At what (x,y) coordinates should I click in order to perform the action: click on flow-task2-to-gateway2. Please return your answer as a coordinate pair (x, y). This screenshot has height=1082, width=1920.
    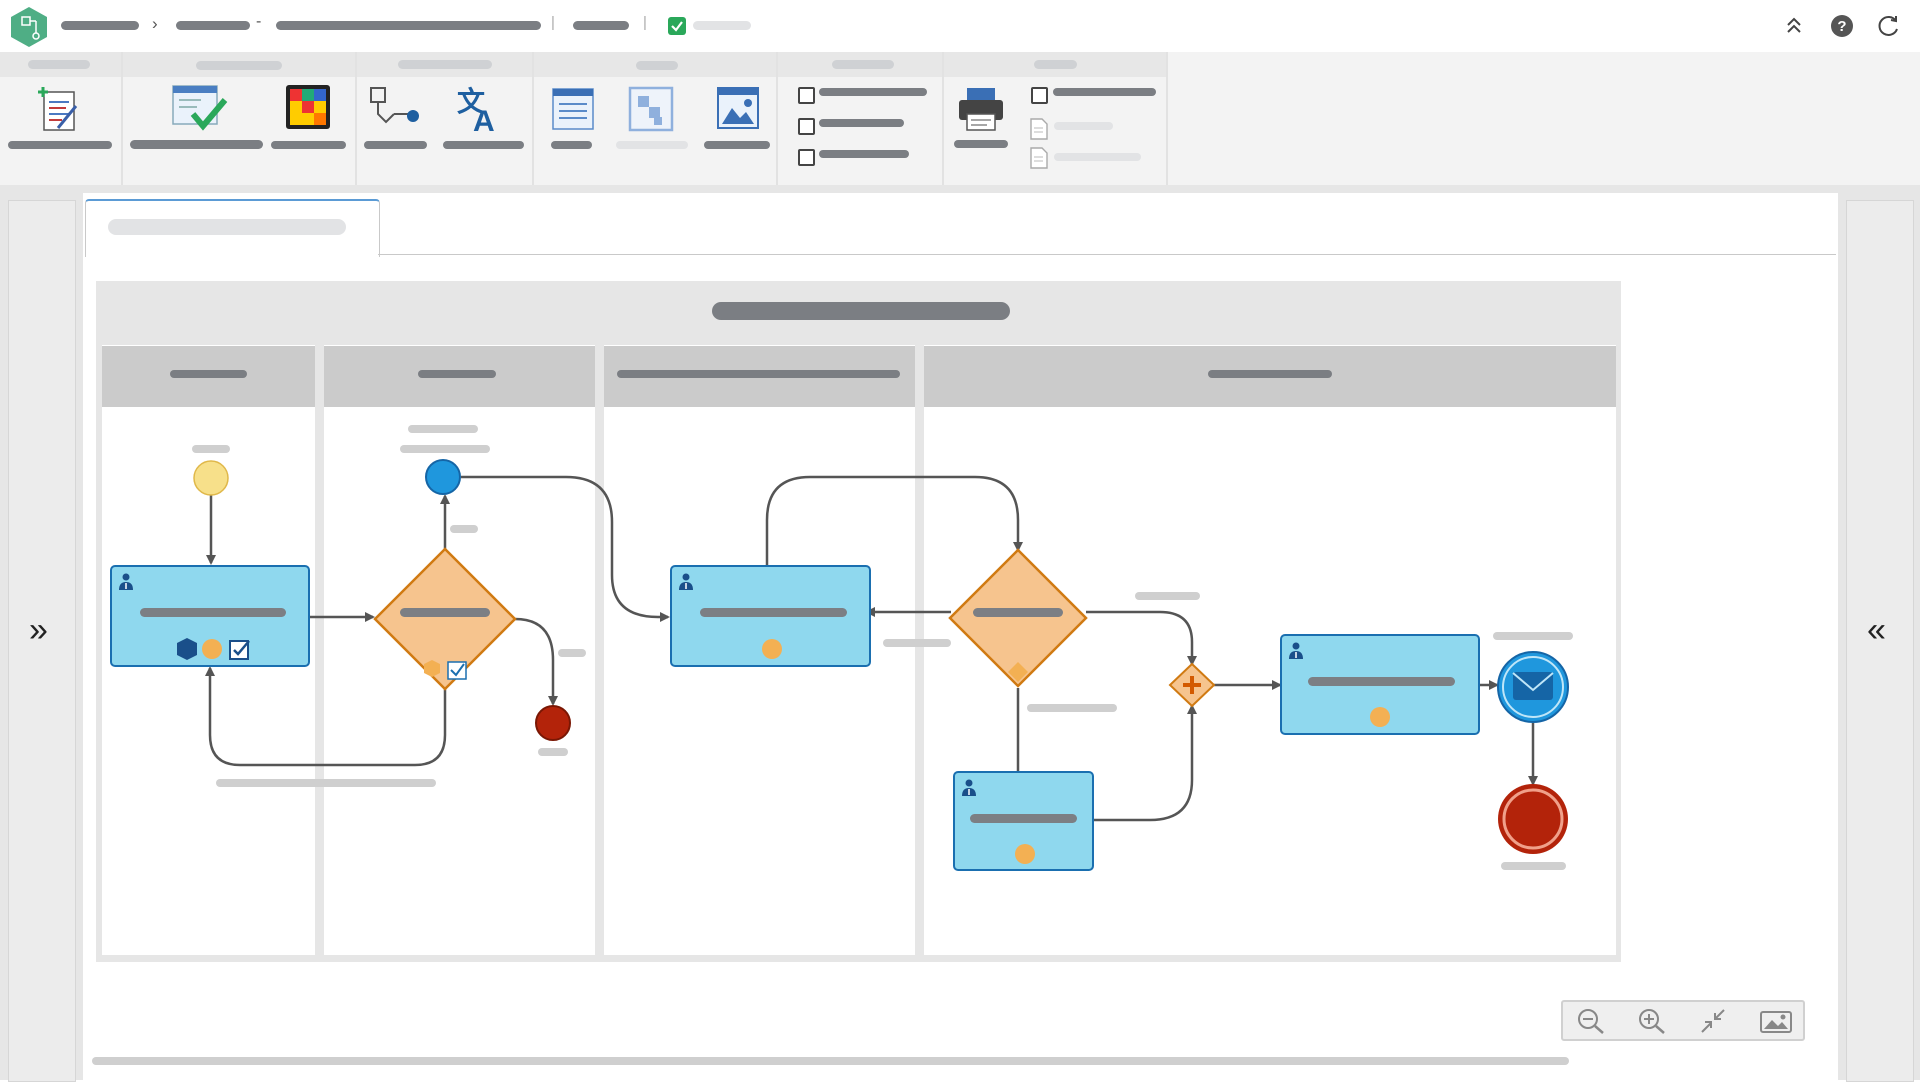
    Looking at the image, I should click on (894, 520).